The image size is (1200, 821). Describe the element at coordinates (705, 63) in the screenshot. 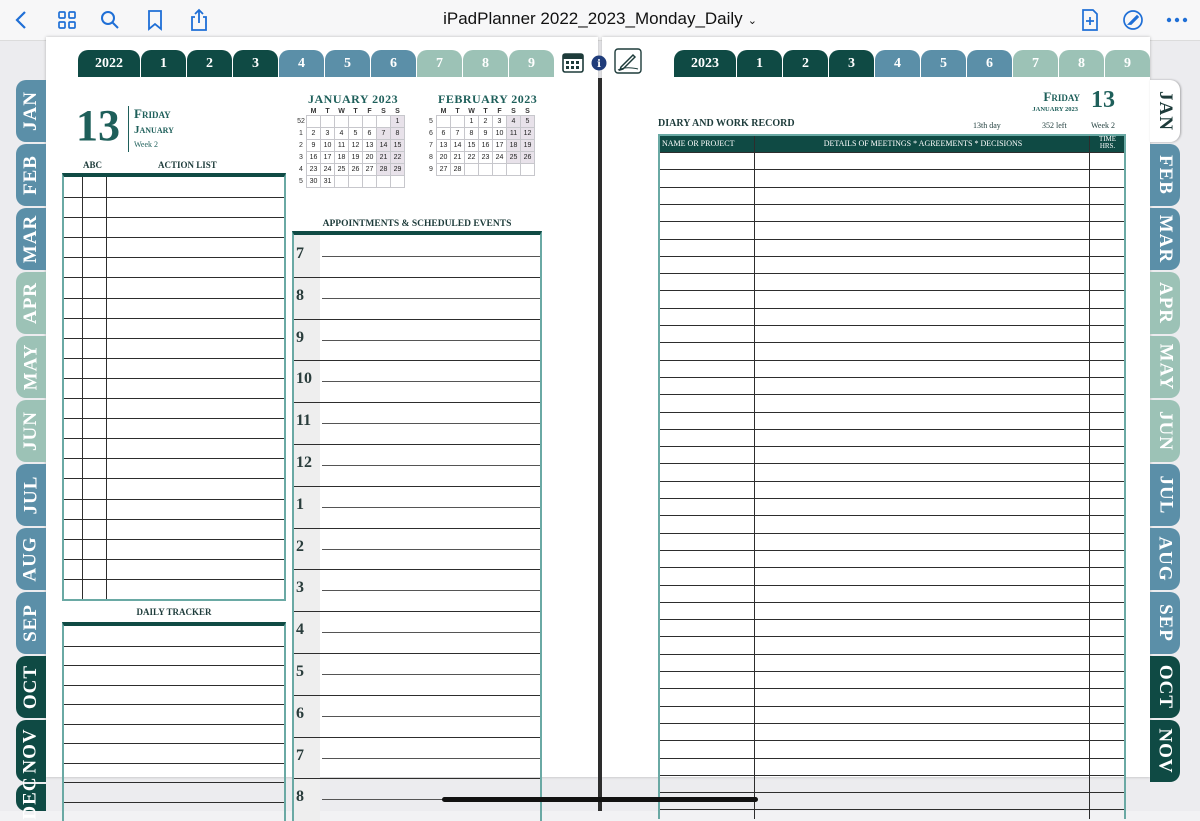

I see `year-tab-2023: 2023` at that location.